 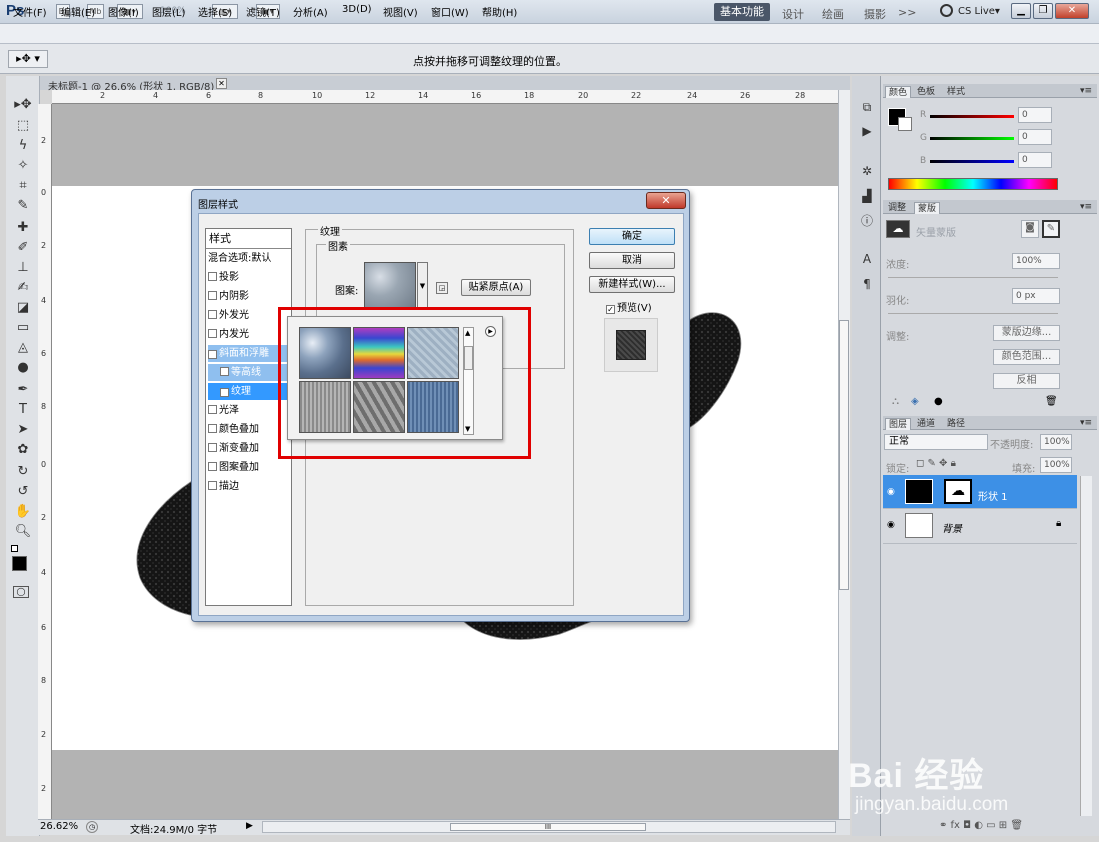 What do you see at coordinates (23, 409) in the screenshot?
I see `type-tool-icon: T` at bounding box center [23, 409].